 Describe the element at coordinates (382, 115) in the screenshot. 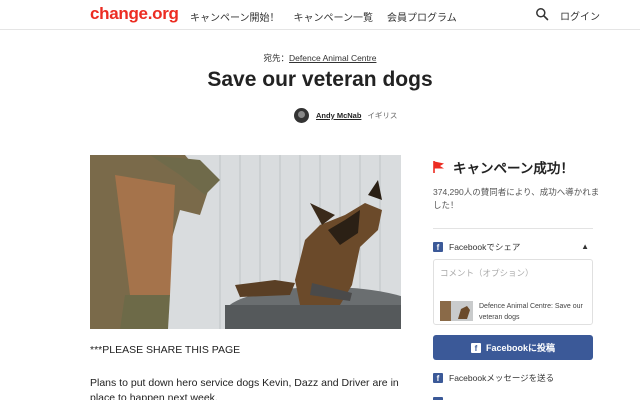

I see `author-location: イギリス` at that location.